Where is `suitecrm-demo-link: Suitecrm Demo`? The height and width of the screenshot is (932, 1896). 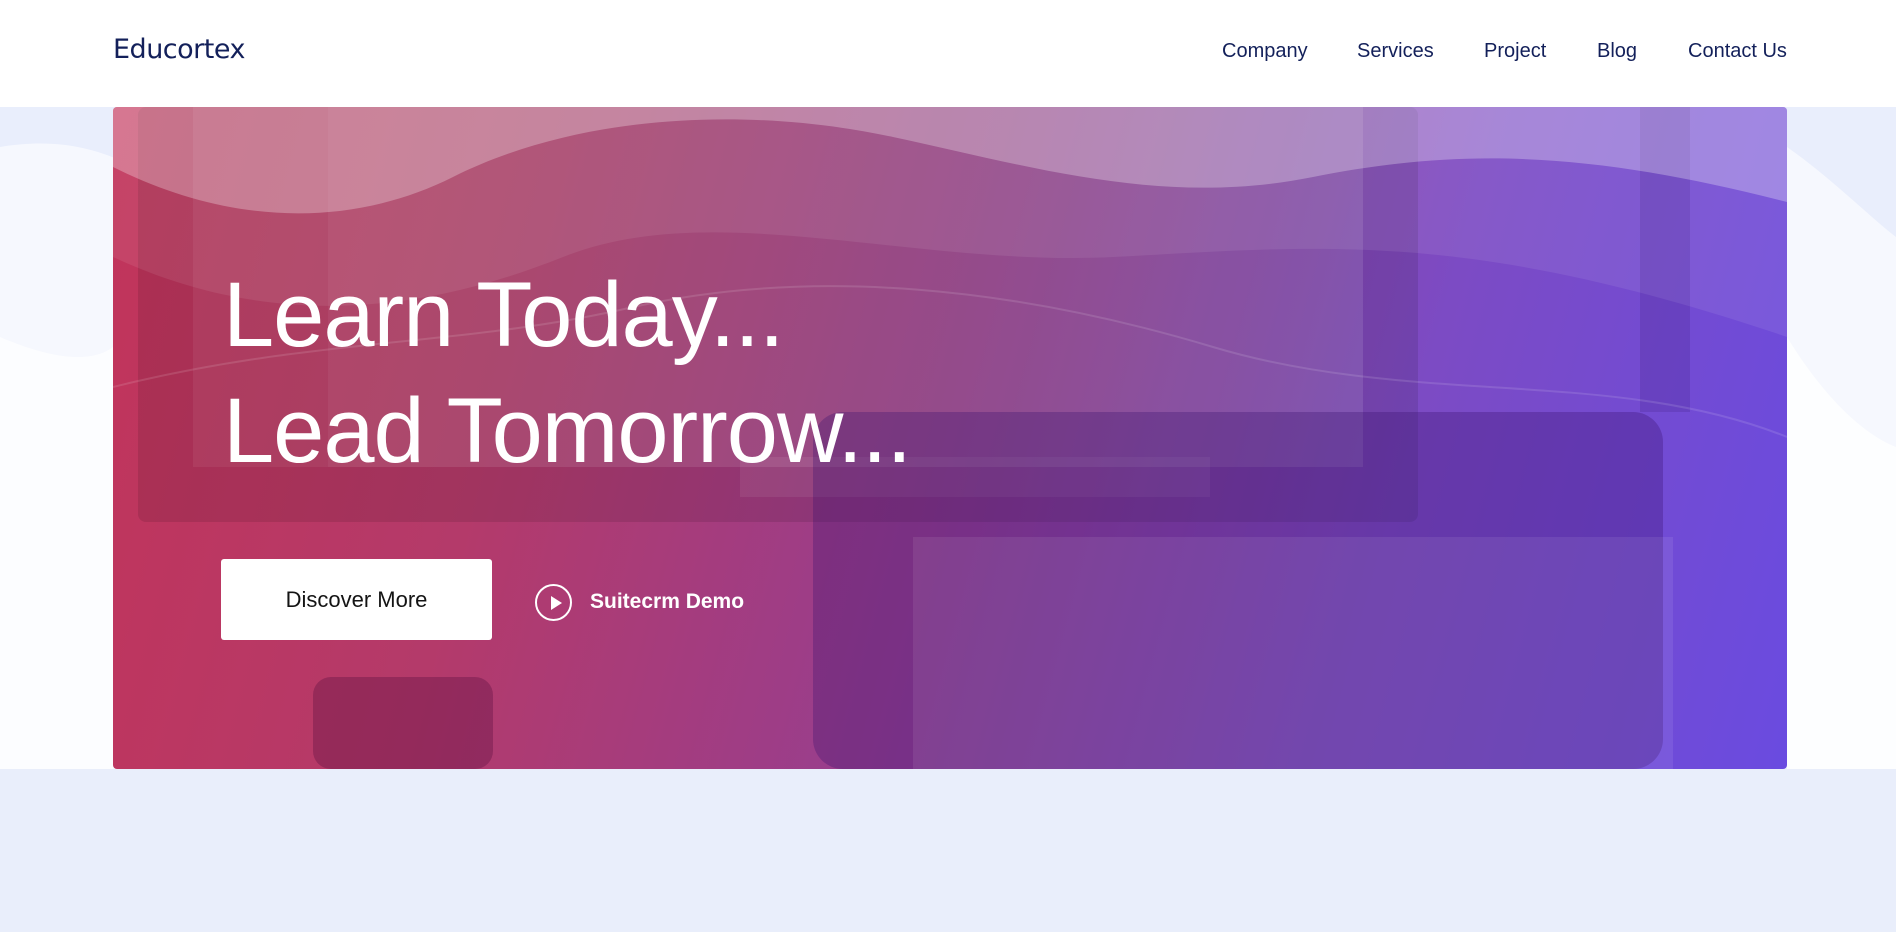 suitecrm-demo-link: Suitecrm Demo is located at coordinates (639, 602).